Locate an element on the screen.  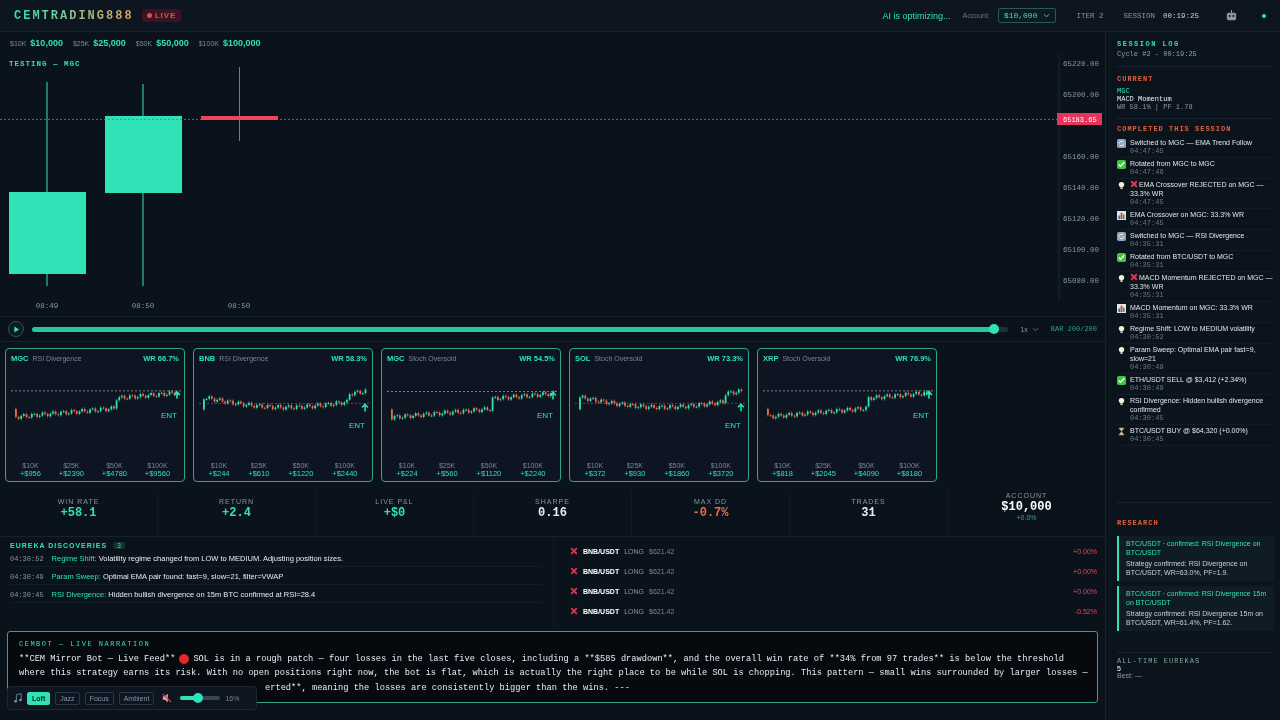
playback-slider is located at coordinates (520, 329).